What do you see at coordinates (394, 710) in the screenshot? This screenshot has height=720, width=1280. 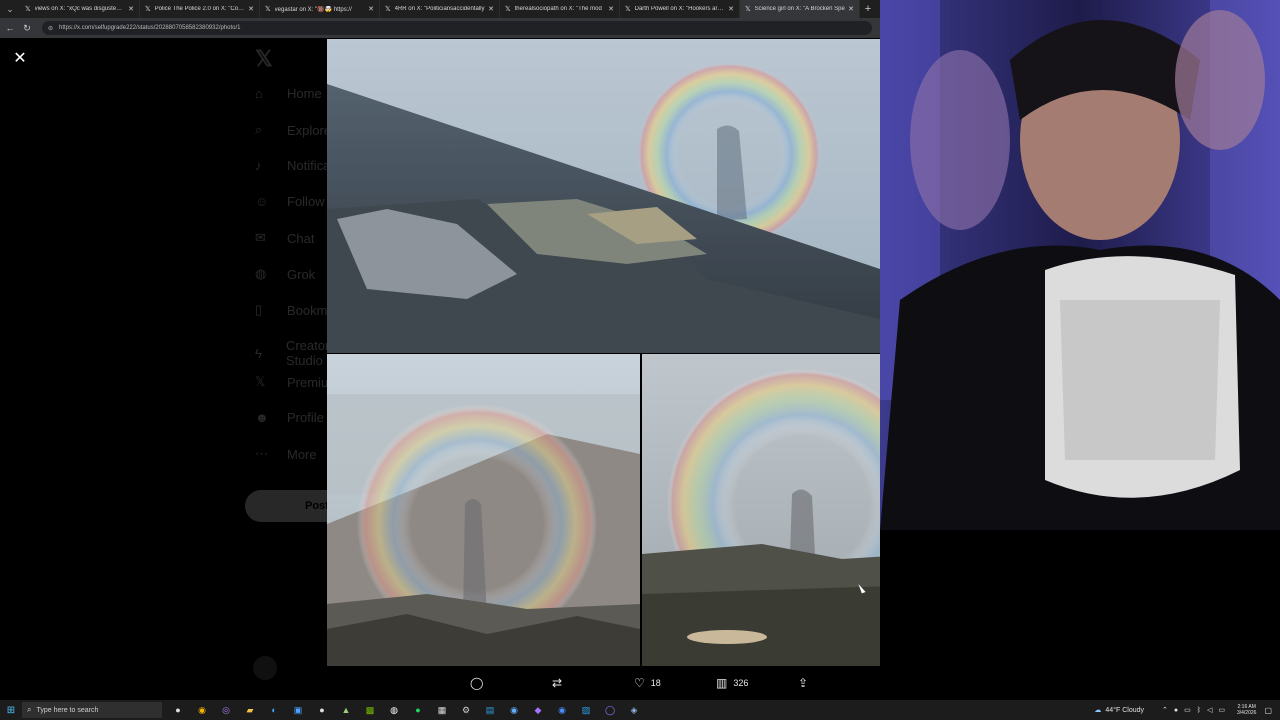 I see `github-icon: ◍` at bounding box center [394, 710].